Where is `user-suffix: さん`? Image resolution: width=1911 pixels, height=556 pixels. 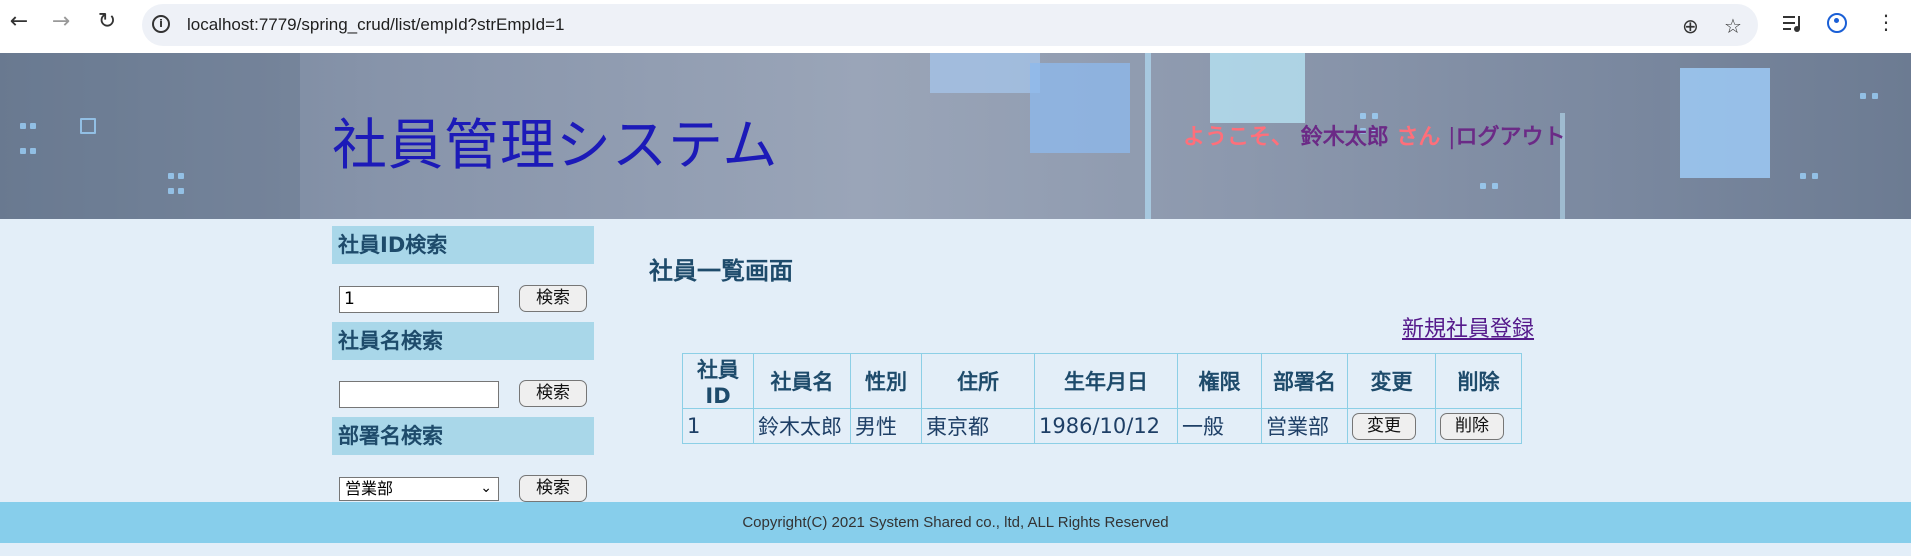
user-suffix: さん is located at coordinates (1418, 137).